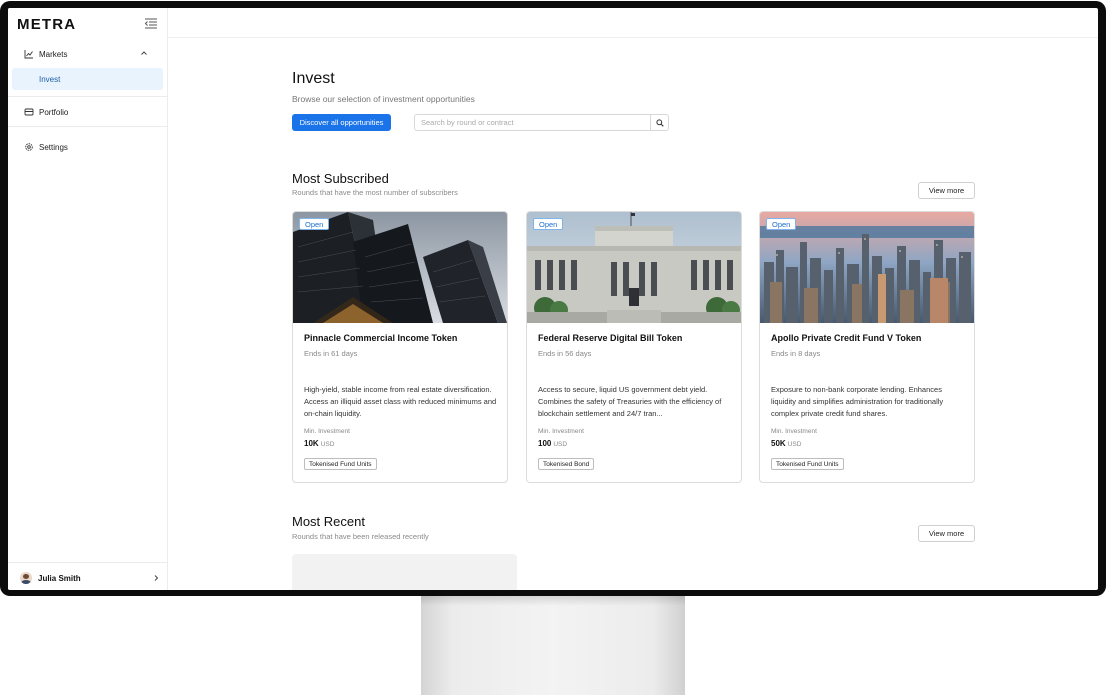 The height and width of the screenshot is (695, 1108). I want to click on brand-logo: METRA, so click(46, 24).